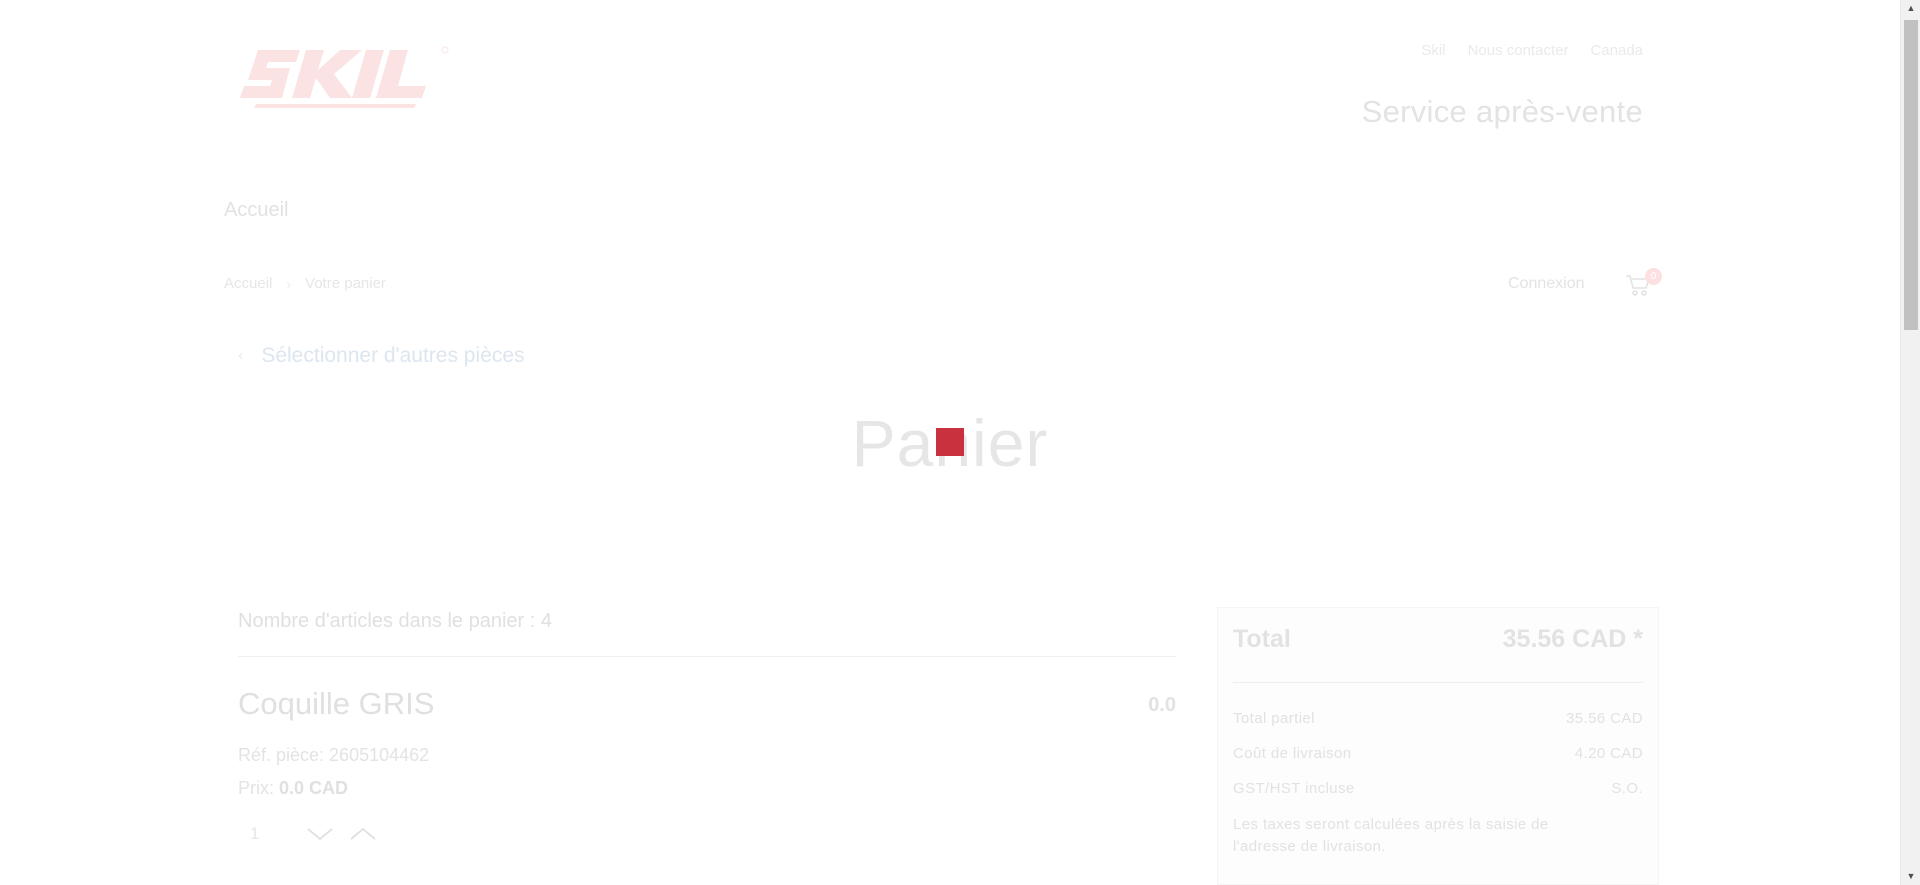 The width and height of the screenshot is (1920, 885). I want to click on service-title: Service après-vente, so click(1502, 111).